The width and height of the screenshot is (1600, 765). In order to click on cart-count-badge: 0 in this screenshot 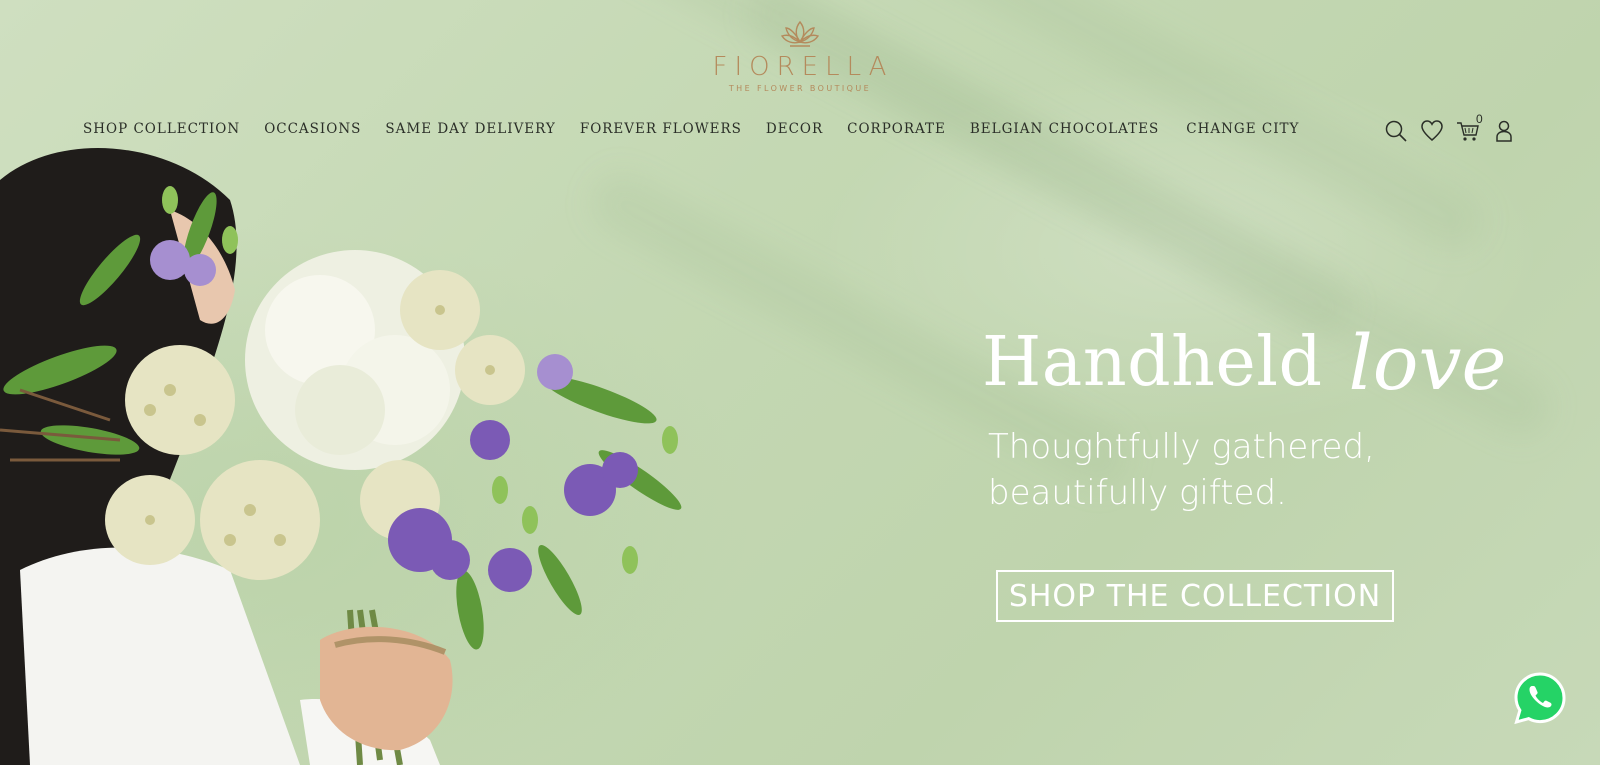, I will do `click(1479, 119)`.